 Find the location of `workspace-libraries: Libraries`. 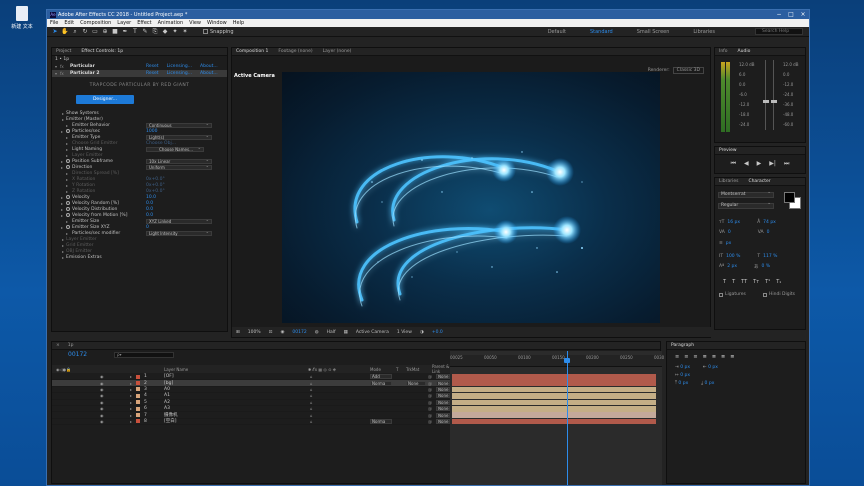

workspace-libraries: Libraries is located at coordinates (704, 32).